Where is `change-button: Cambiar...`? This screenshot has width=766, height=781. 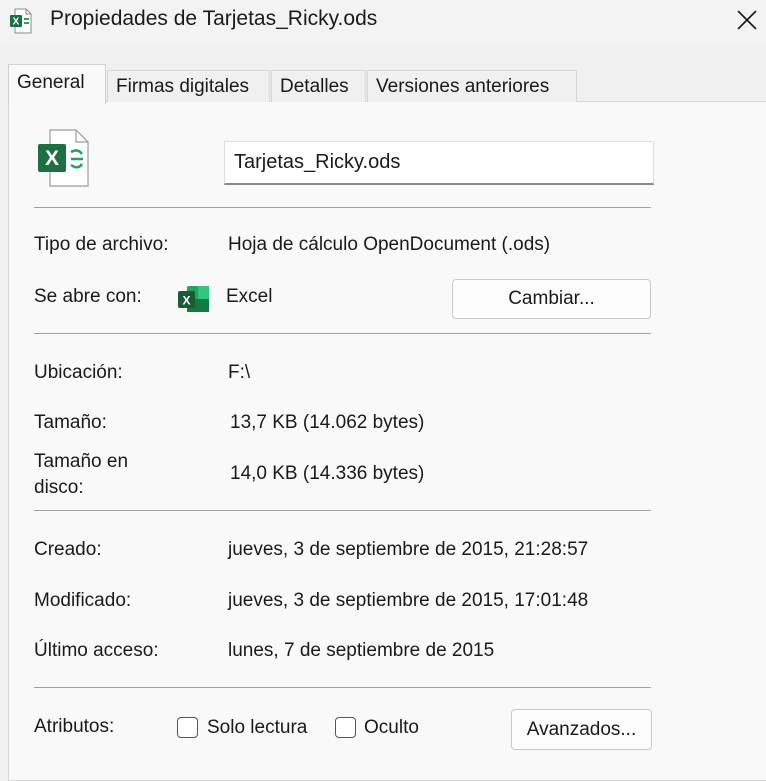 change-button: Cambiar... is located at coordinates (551, 299).